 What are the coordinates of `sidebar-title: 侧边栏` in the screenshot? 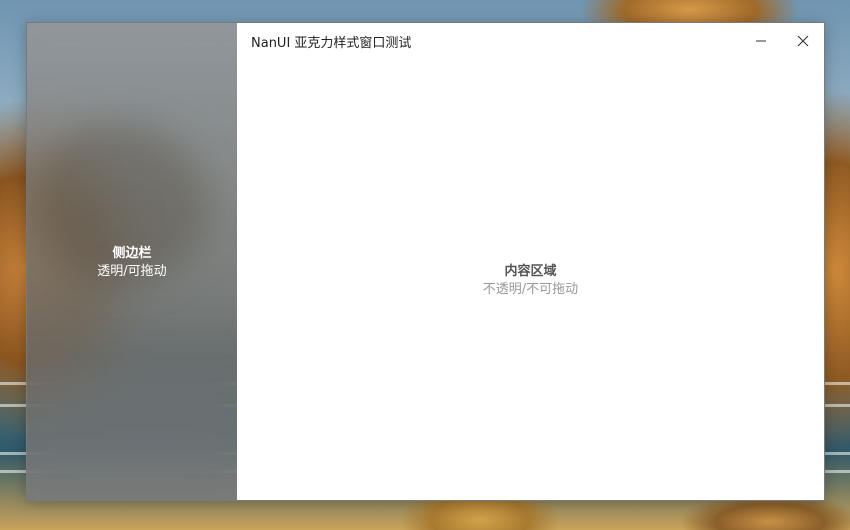 It's located at (132, 253).